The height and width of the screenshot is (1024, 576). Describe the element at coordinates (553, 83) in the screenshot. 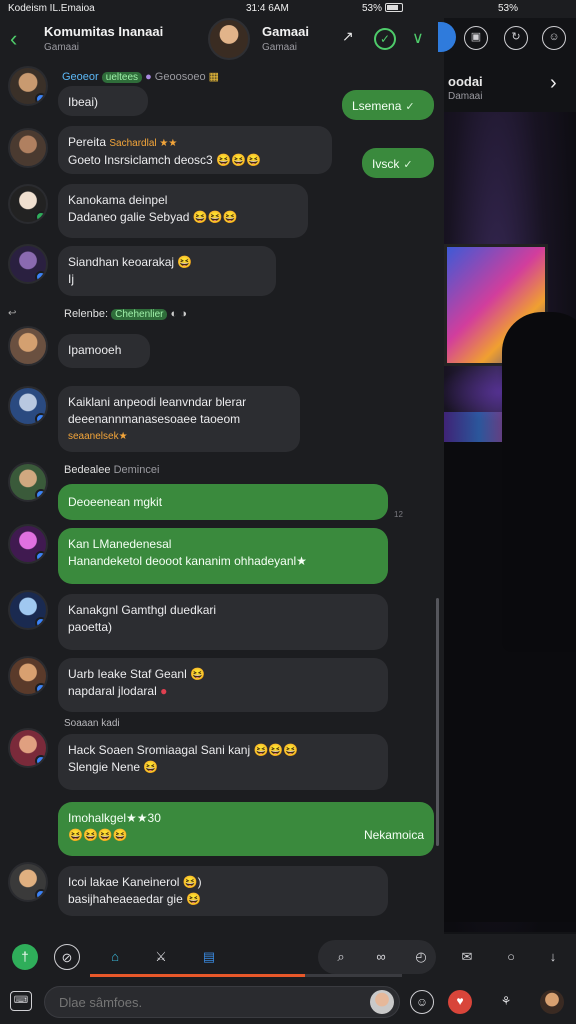

I see `chevron-right-icon: ›` at that location.